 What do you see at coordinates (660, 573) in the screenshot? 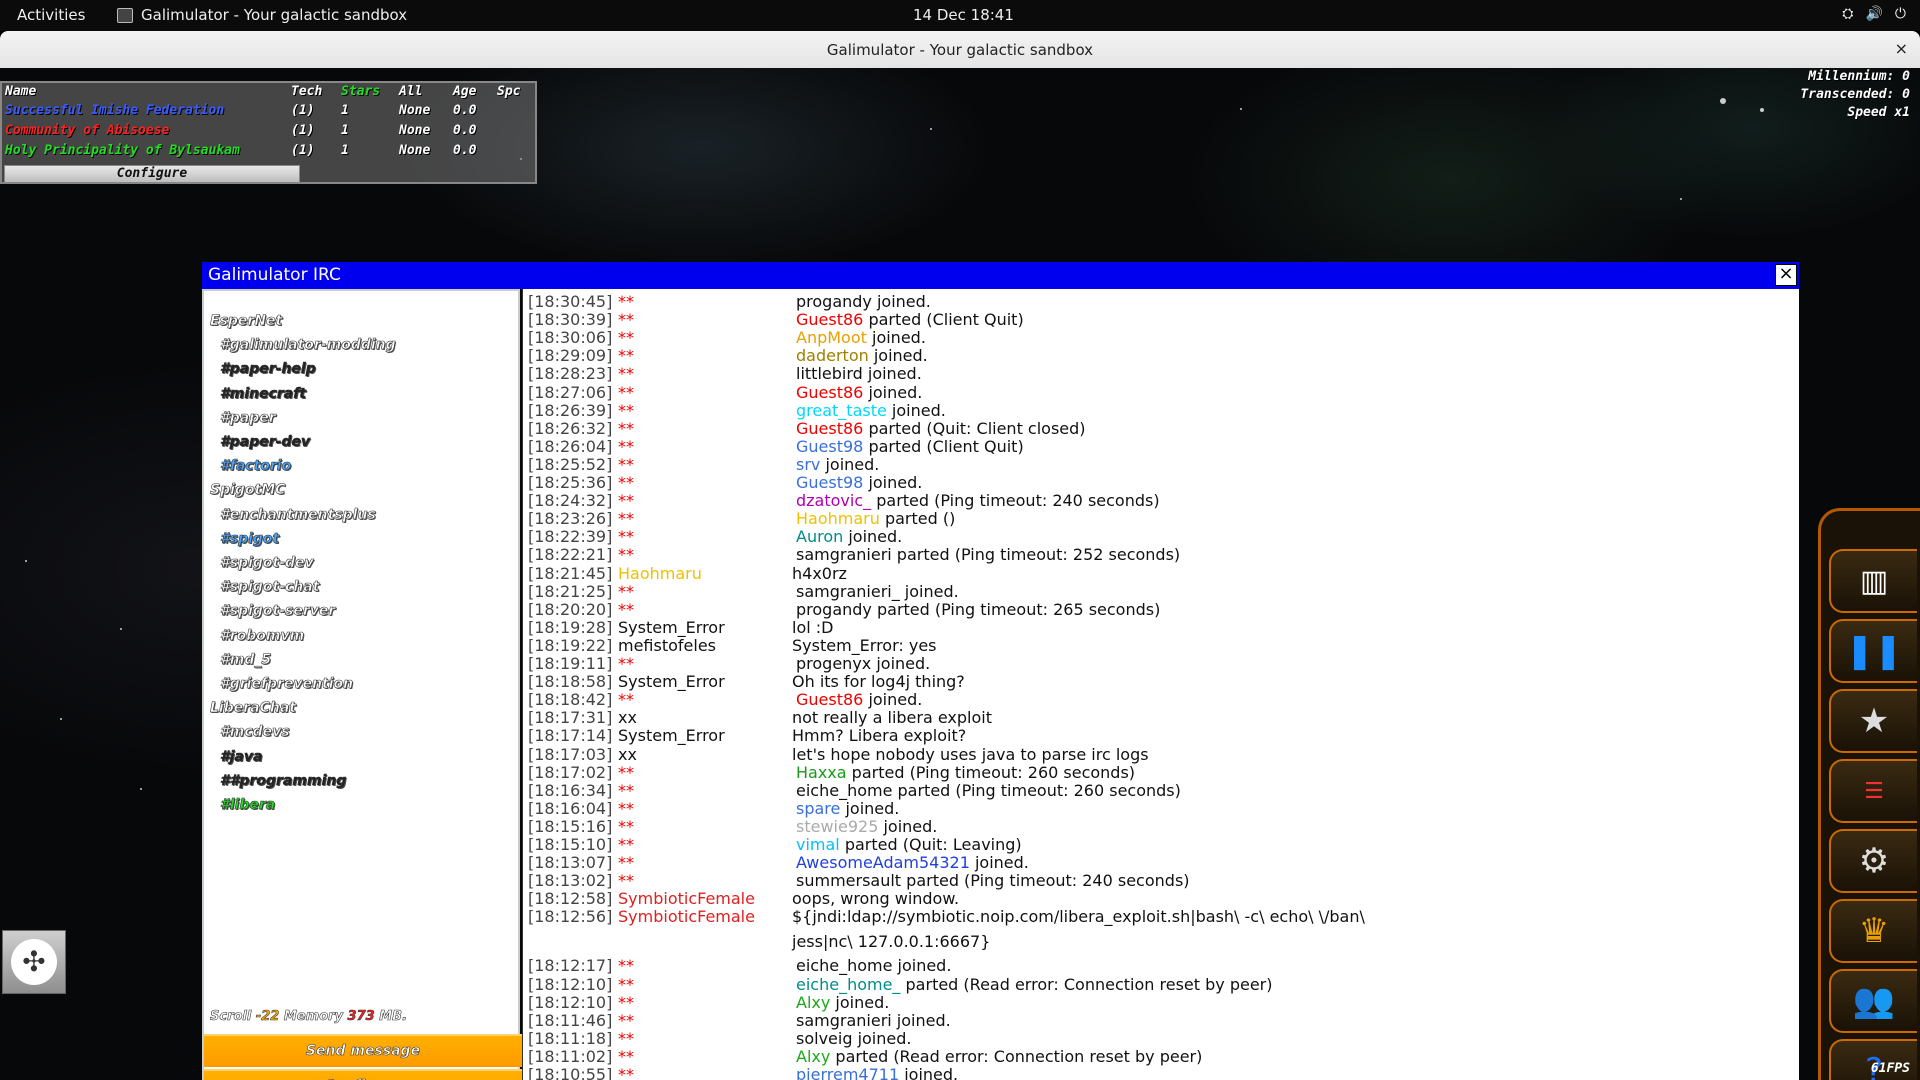
I see `log-nick: Haohmaru` at bounding box center [660, 573].